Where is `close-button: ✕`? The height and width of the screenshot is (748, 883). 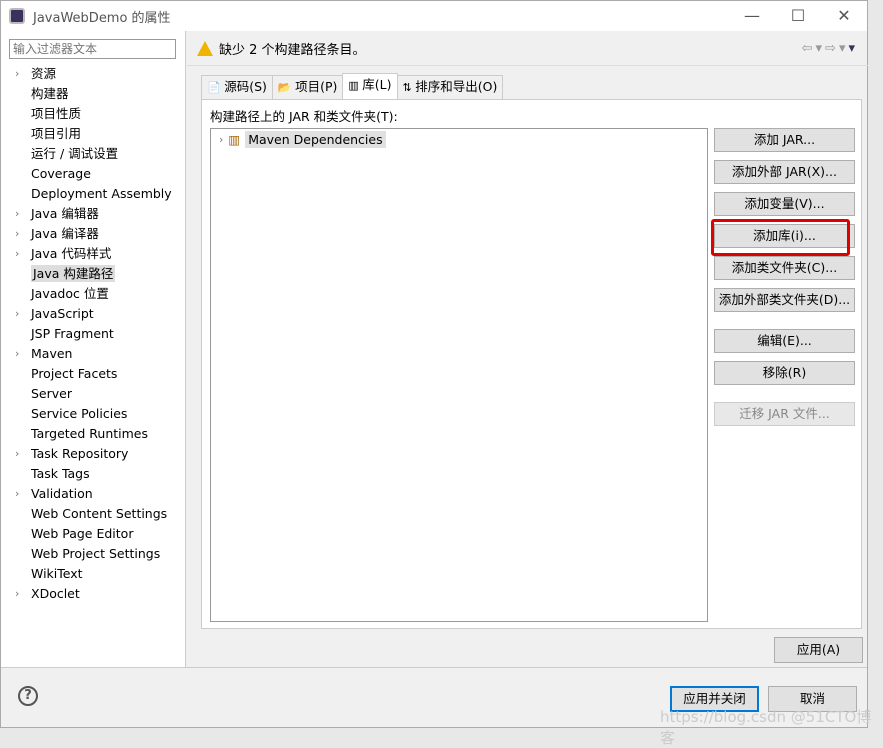
close-button: ✕ is located at coordinates (844, 16).